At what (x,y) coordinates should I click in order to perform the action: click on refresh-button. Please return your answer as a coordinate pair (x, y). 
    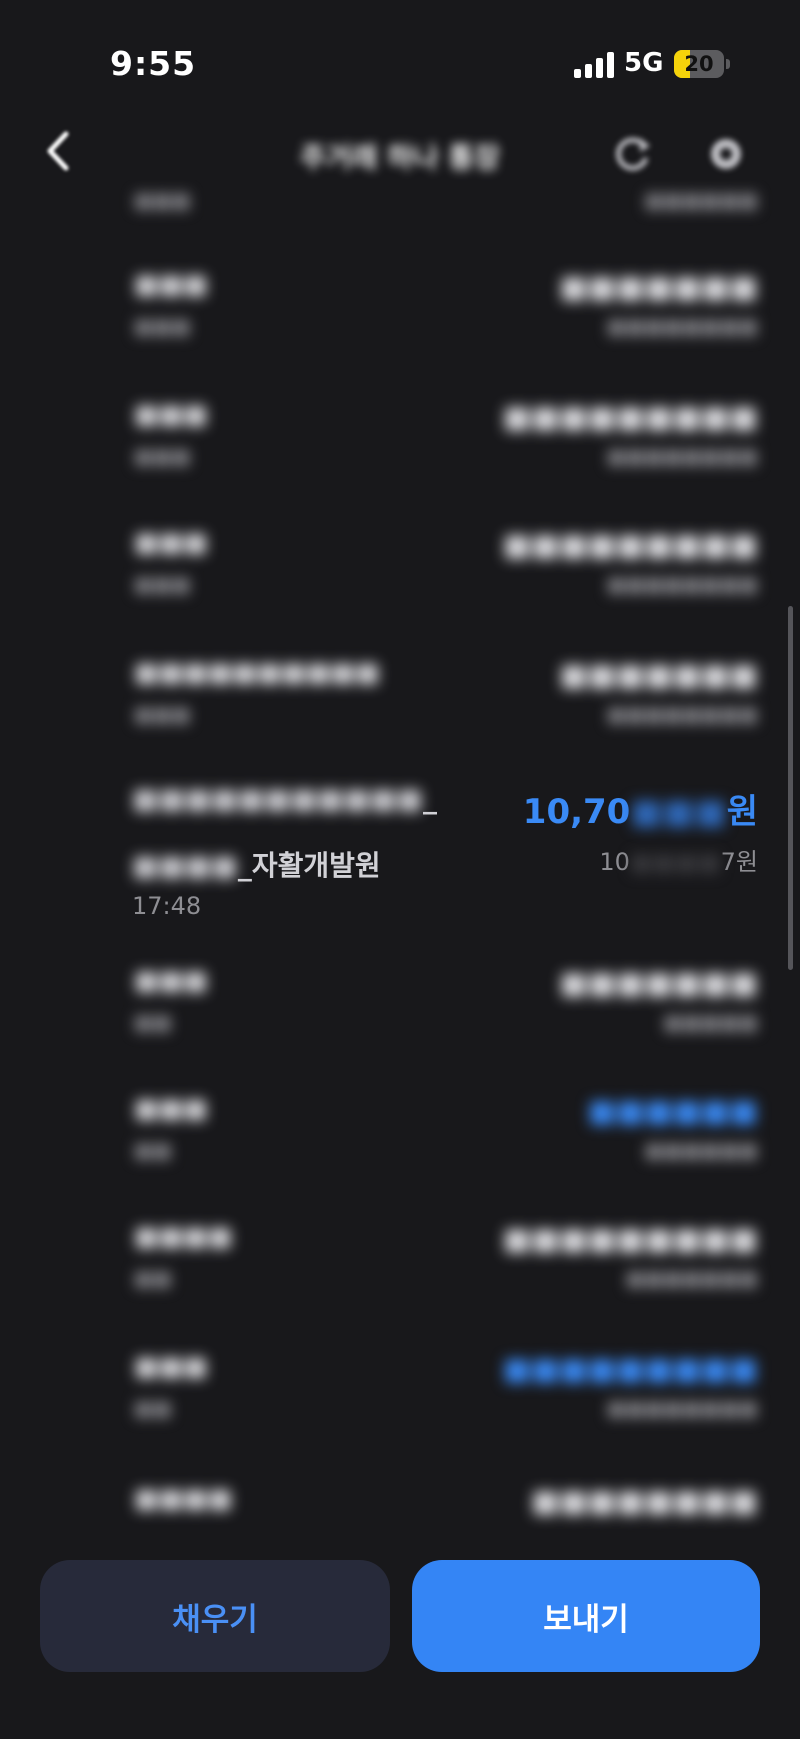
    Looking at the image, I should click on (632, 154).